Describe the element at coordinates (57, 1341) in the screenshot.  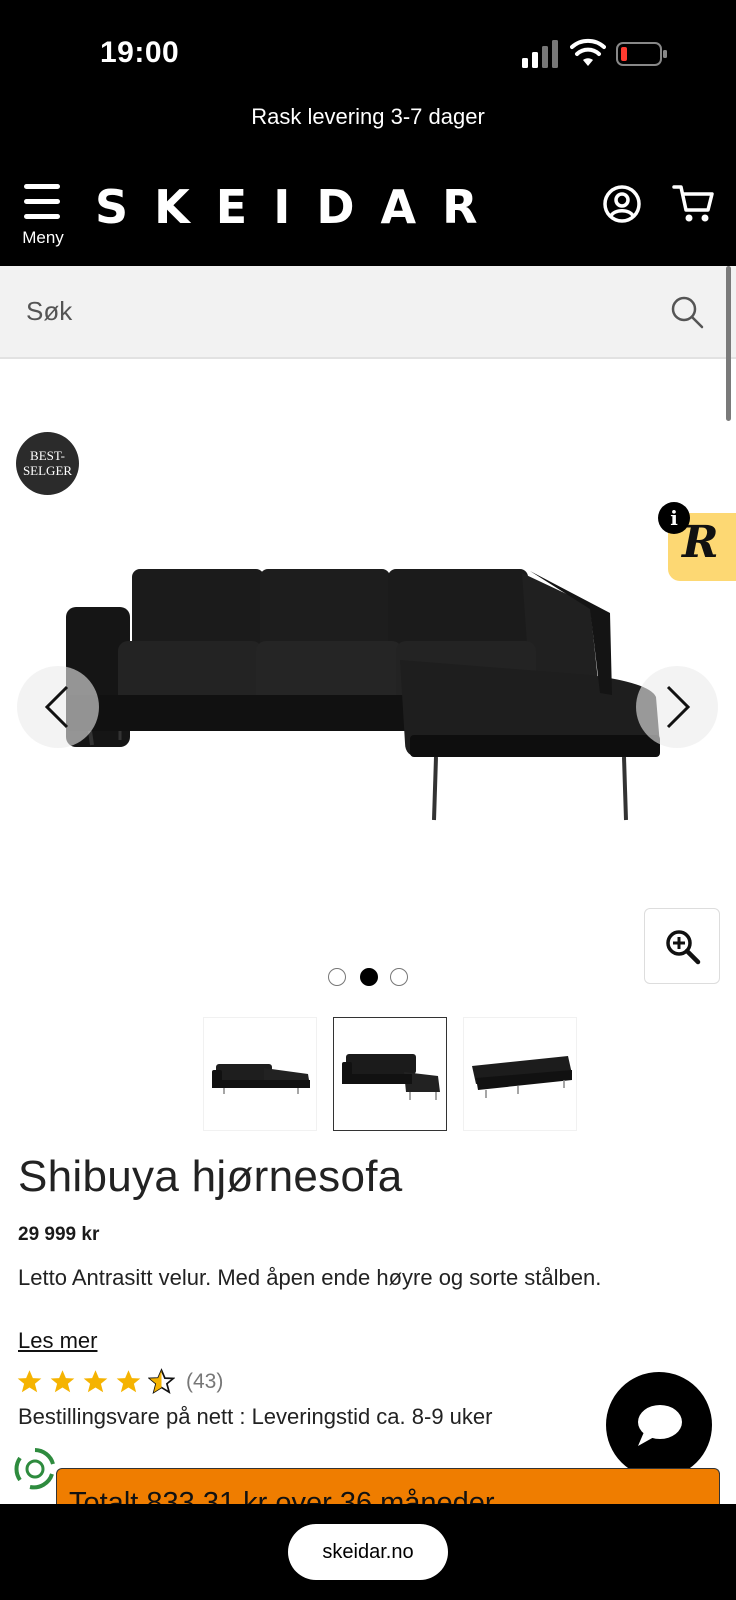
I see `read-more-link: Les mer` at that location.